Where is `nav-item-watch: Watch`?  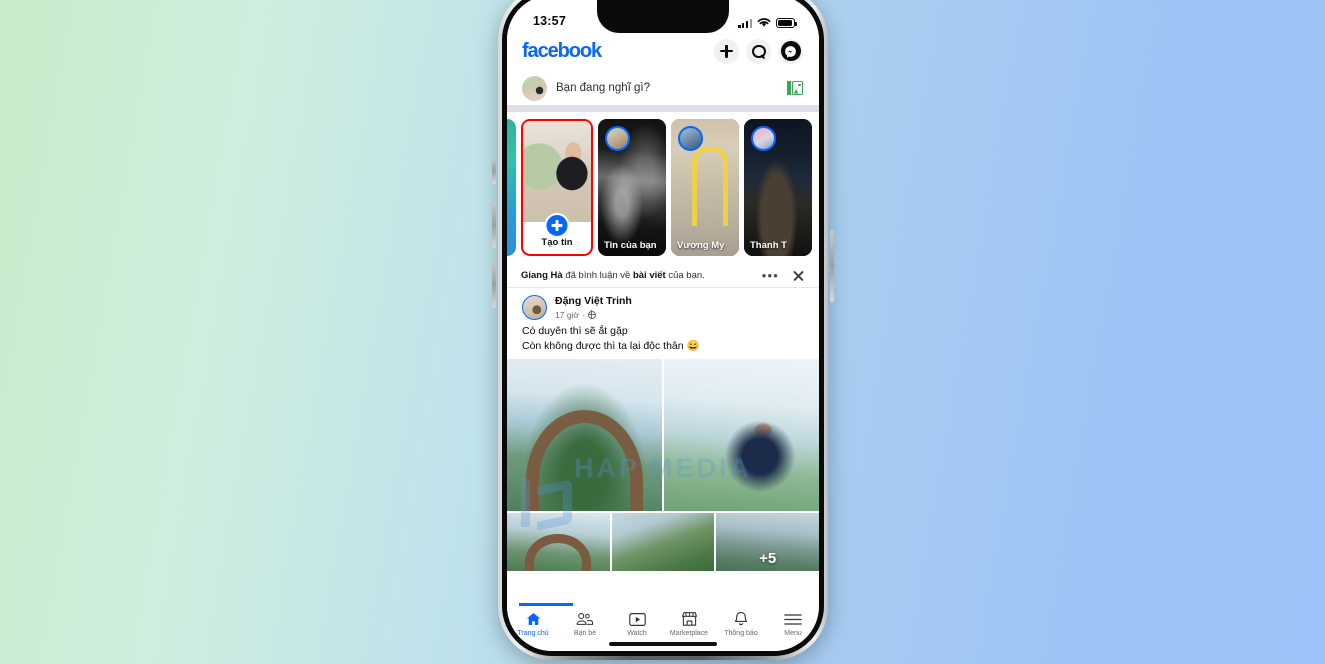
nav-item-watch: Watch is located at coordinates (637, 624).